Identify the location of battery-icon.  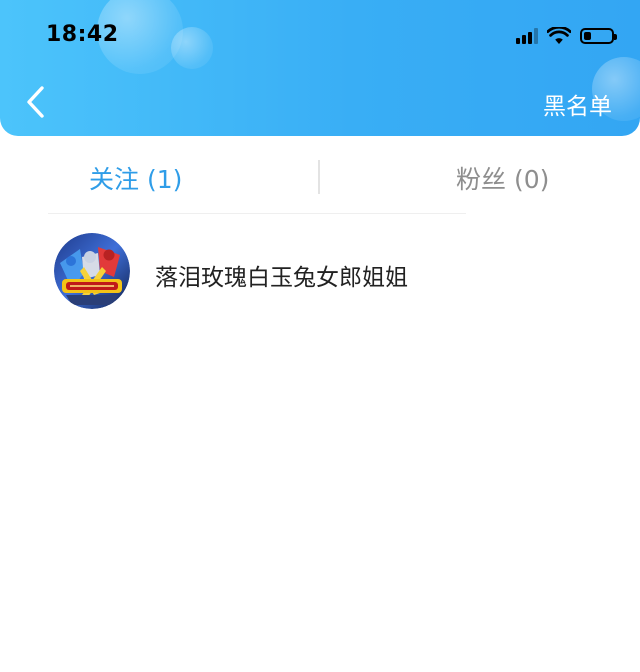
(598, 36).